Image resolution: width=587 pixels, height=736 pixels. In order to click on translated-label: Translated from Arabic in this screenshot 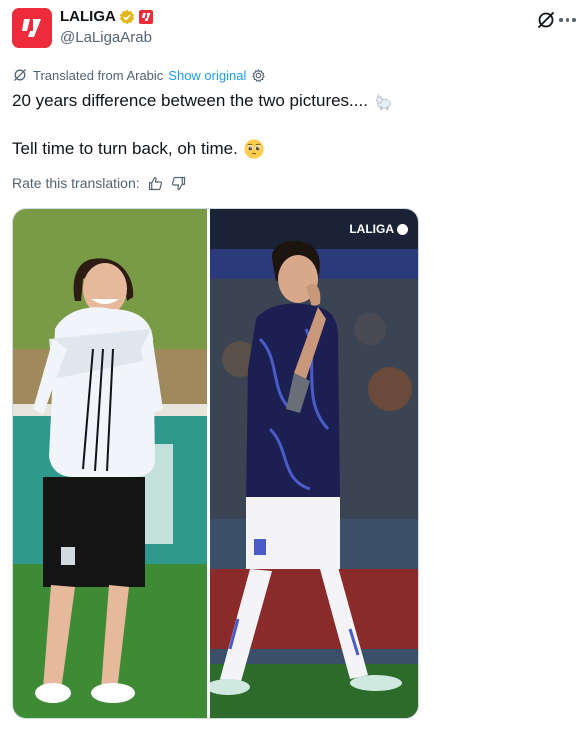, I will do `click(98, 75)`.